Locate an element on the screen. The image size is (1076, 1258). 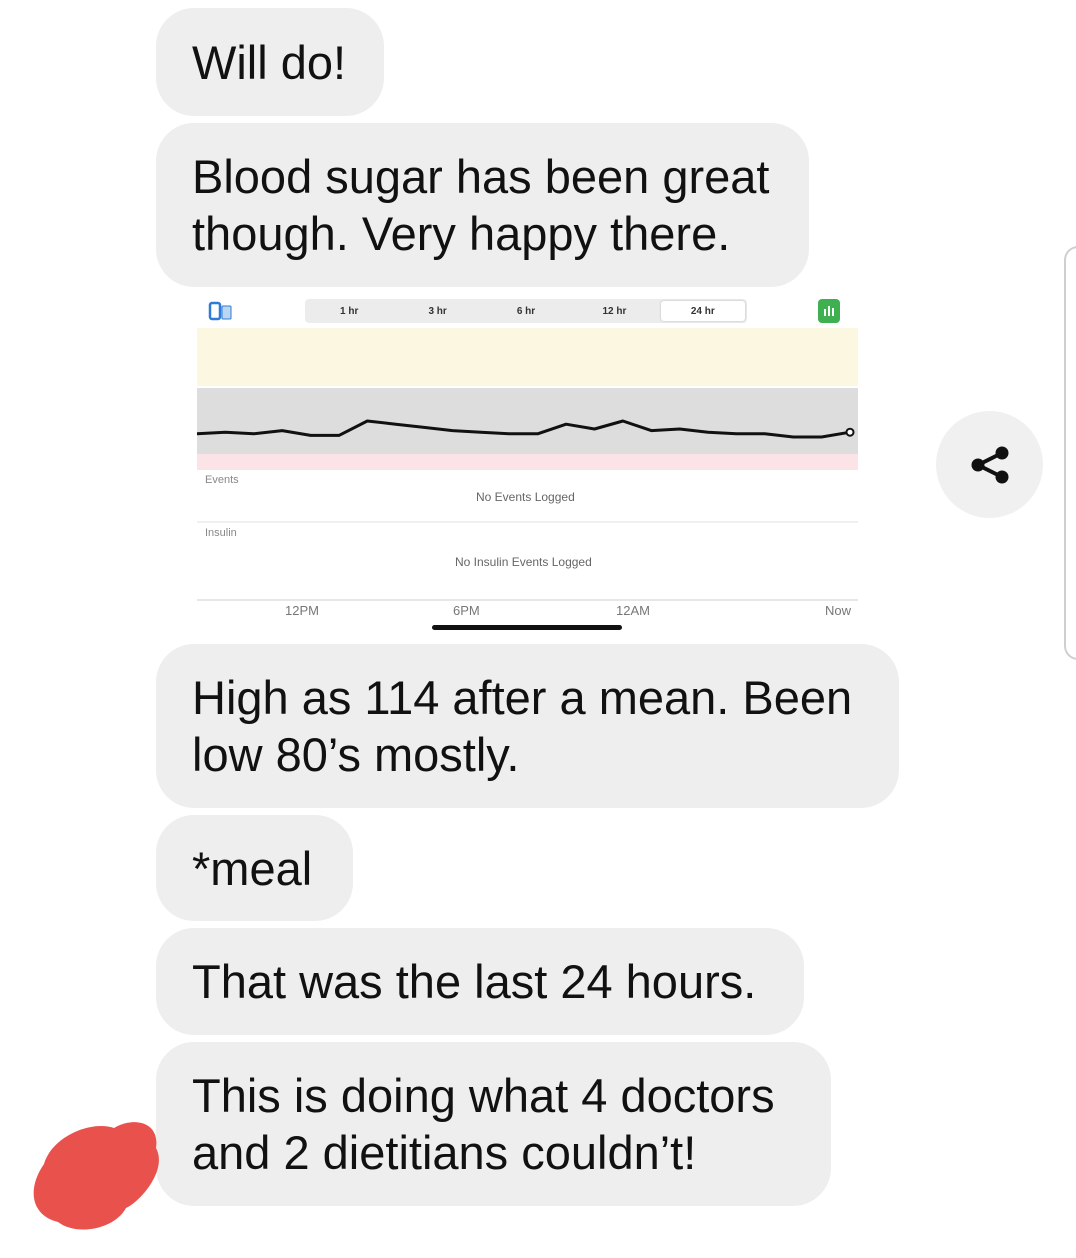
avatar is located at coordinates (92, 1177).